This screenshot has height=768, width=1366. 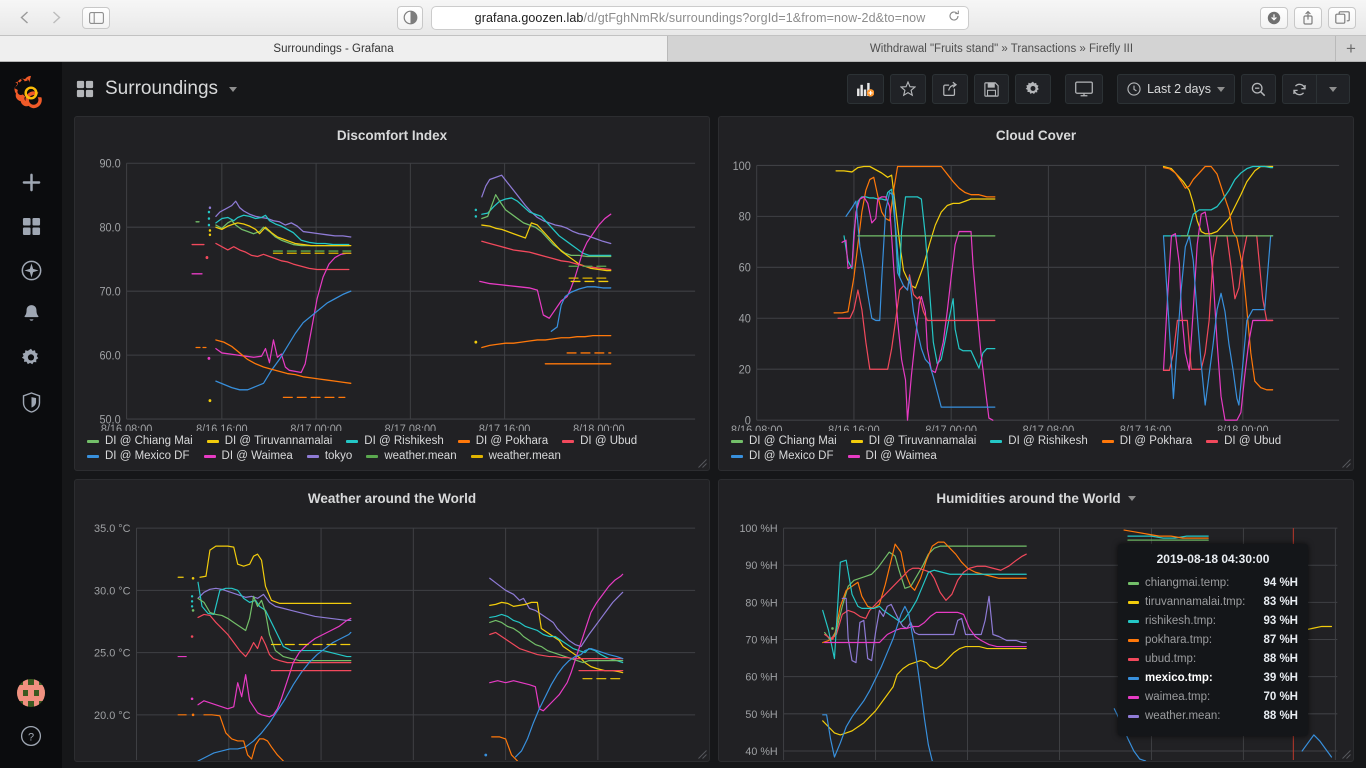 What do you see at coordinates (96, 17) in the screenshot?
I see `sidebar-toggle-icon` at bounding box center [96, 17].